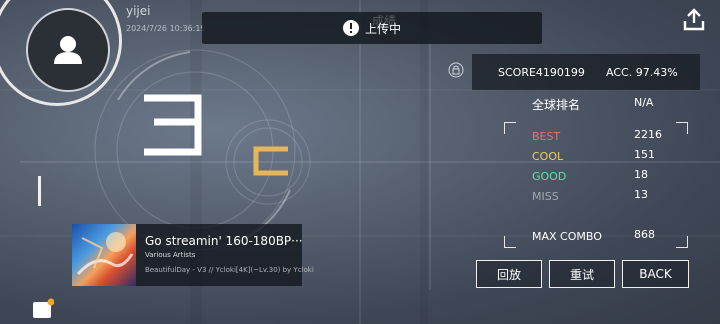  I want to click on judgement-cool-label: COOL, so click(548, 156).